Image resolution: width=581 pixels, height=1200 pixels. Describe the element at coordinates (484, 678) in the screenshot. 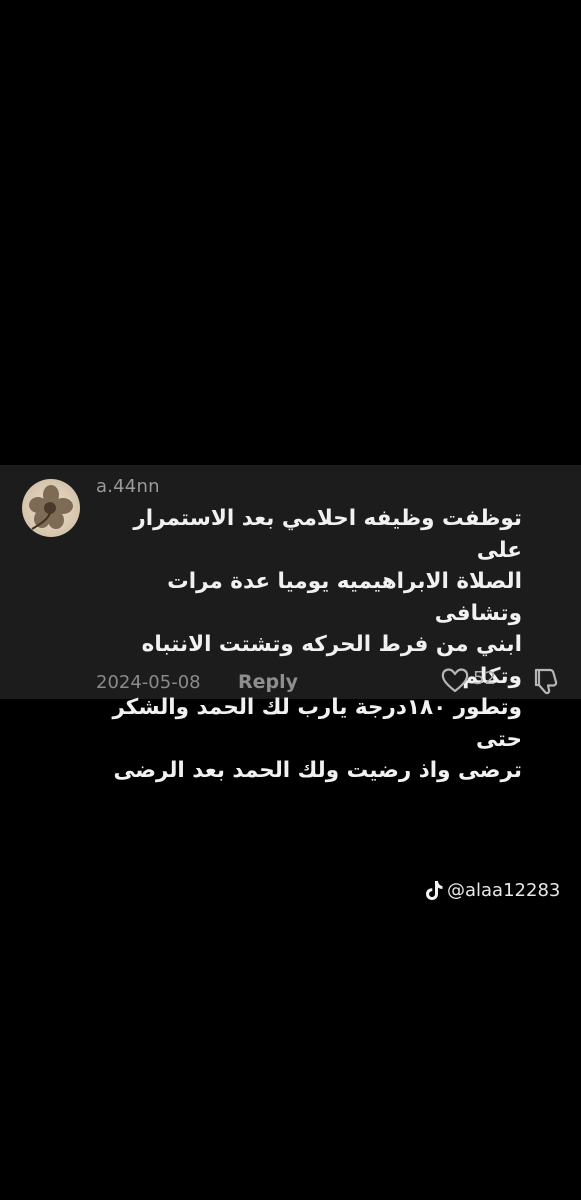

I see `like-count: 52` at that location.